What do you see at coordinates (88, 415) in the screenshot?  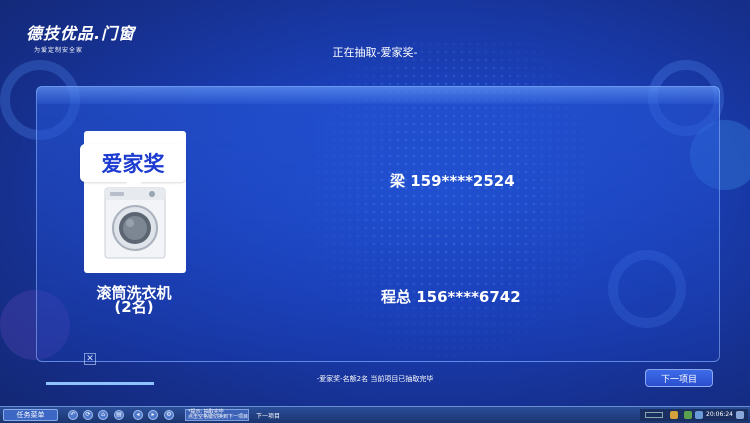 I see `refresh-icon: ⟳` at bounding box center [88, 415].